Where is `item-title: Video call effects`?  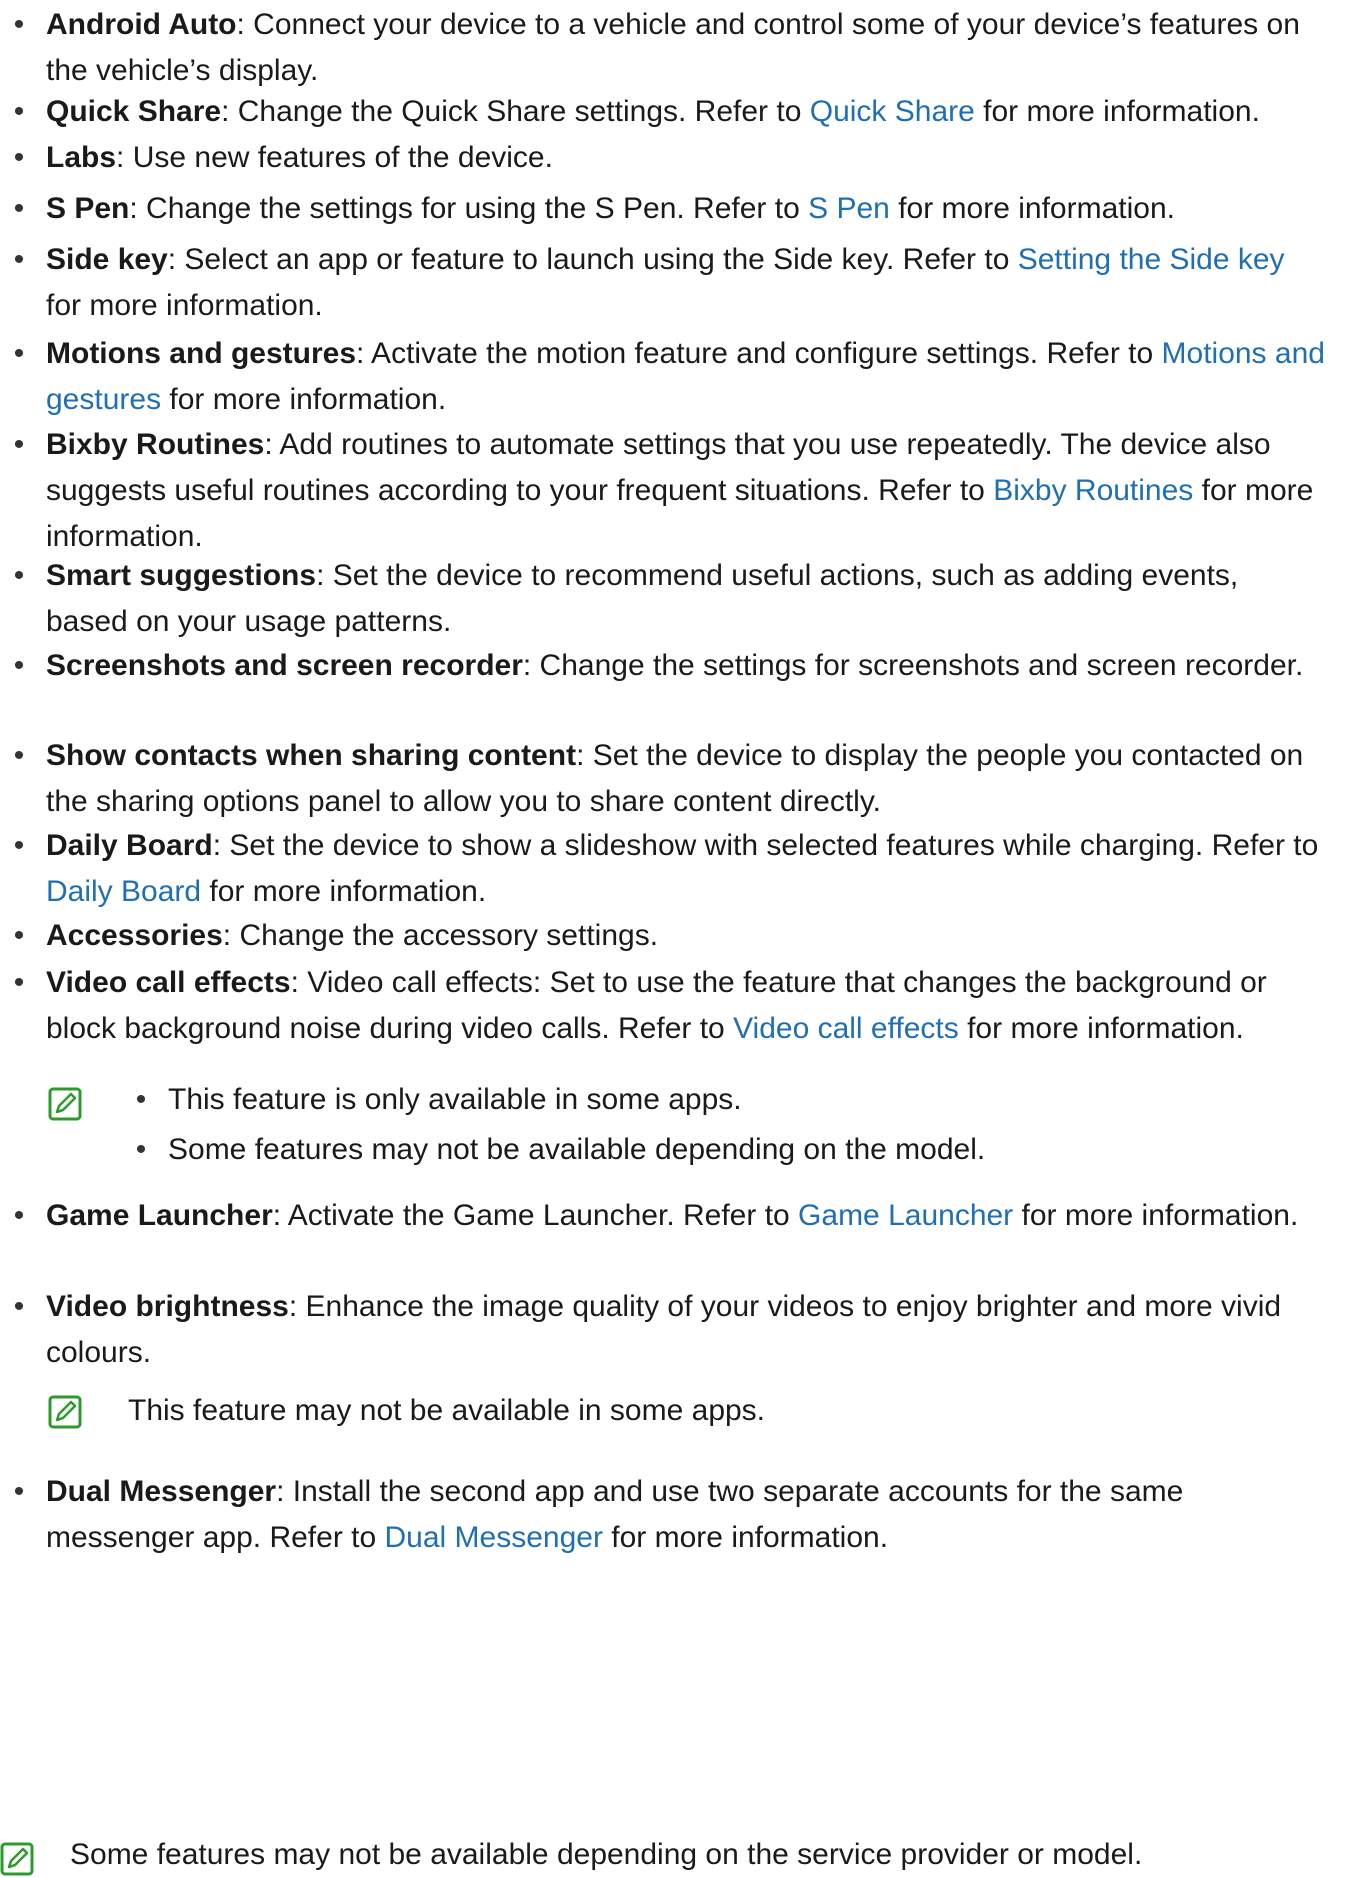 item-title: Video call effects is located at coordinates (168, 982).